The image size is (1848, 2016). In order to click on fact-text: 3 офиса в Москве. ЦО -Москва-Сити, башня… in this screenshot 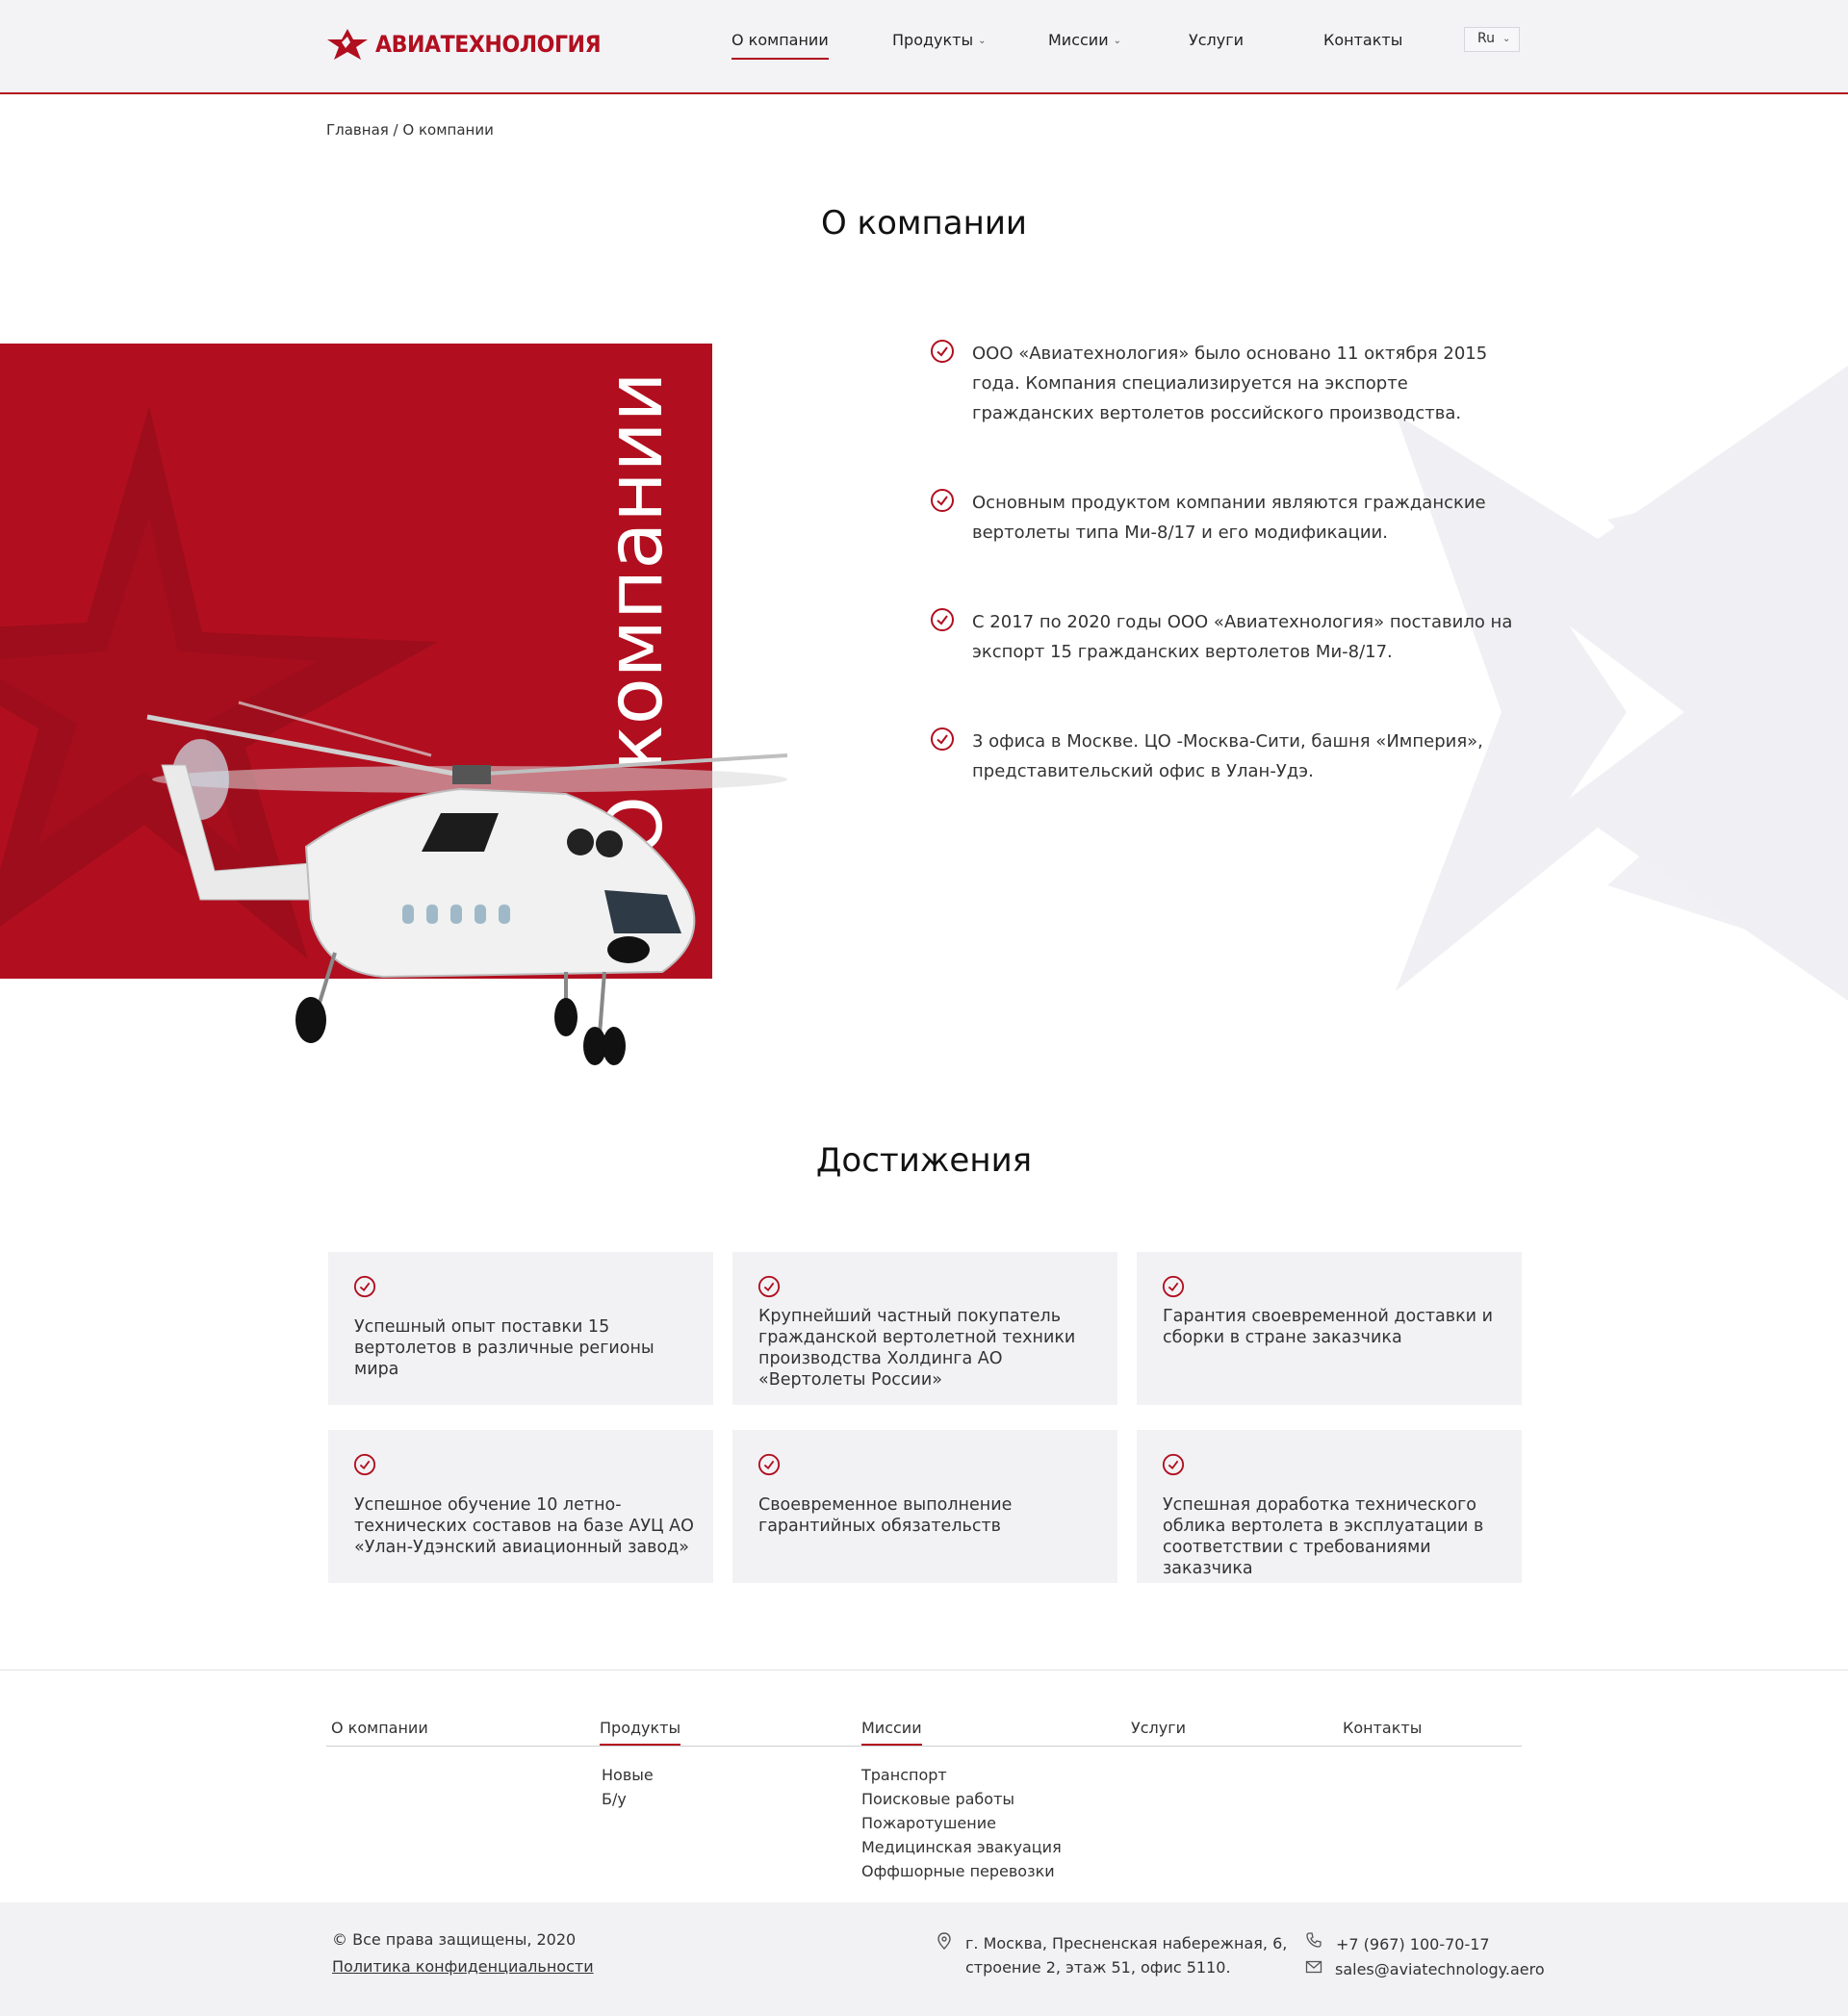, I will do `click(1227, 756)`.